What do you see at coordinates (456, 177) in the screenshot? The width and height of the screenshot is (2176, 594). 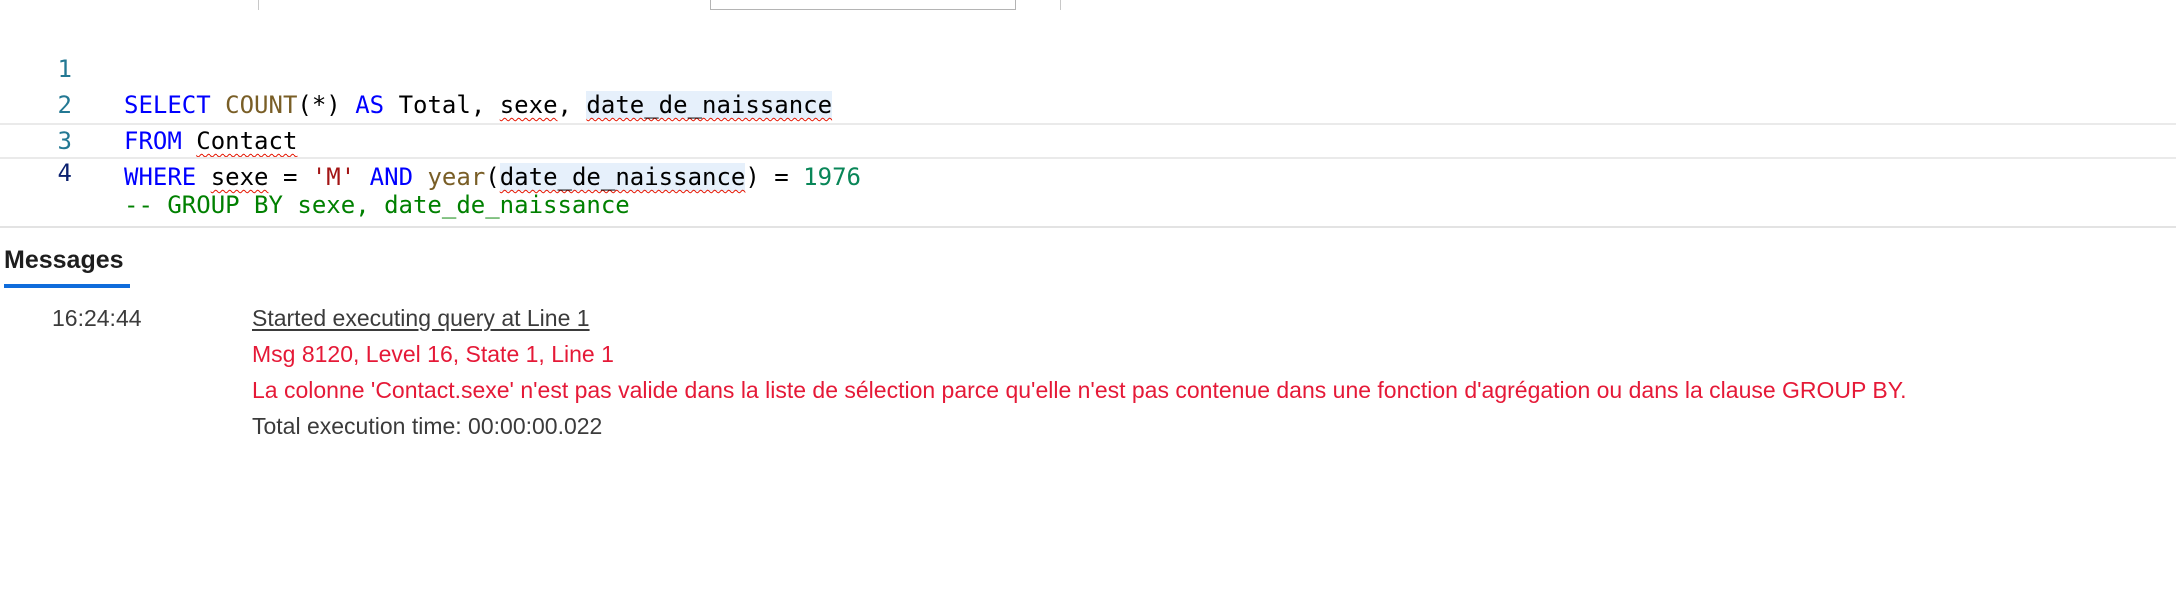 I see `token-function: year` at bounding box center [456, 177].